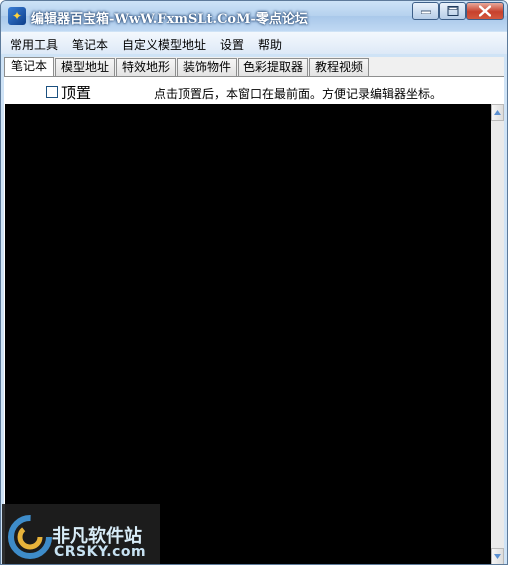  I want to click on app-logo-icon: ✦, so click(17, 16).